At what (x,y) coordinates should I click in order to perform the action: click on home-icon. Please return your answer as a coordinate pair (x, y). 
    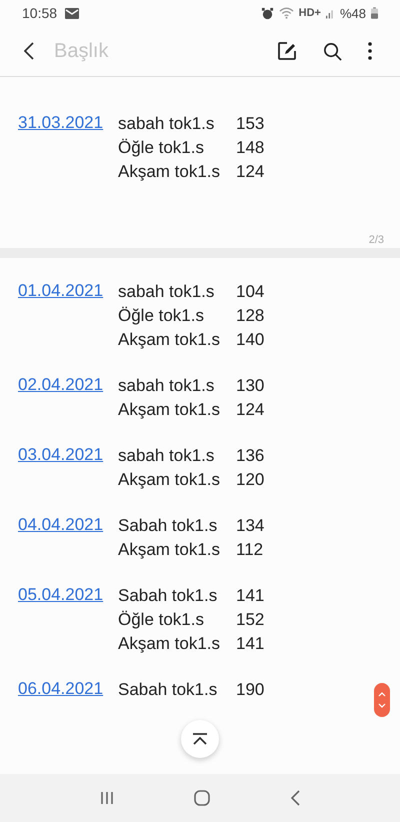
    Looking at the image, I should click on (202, 798).